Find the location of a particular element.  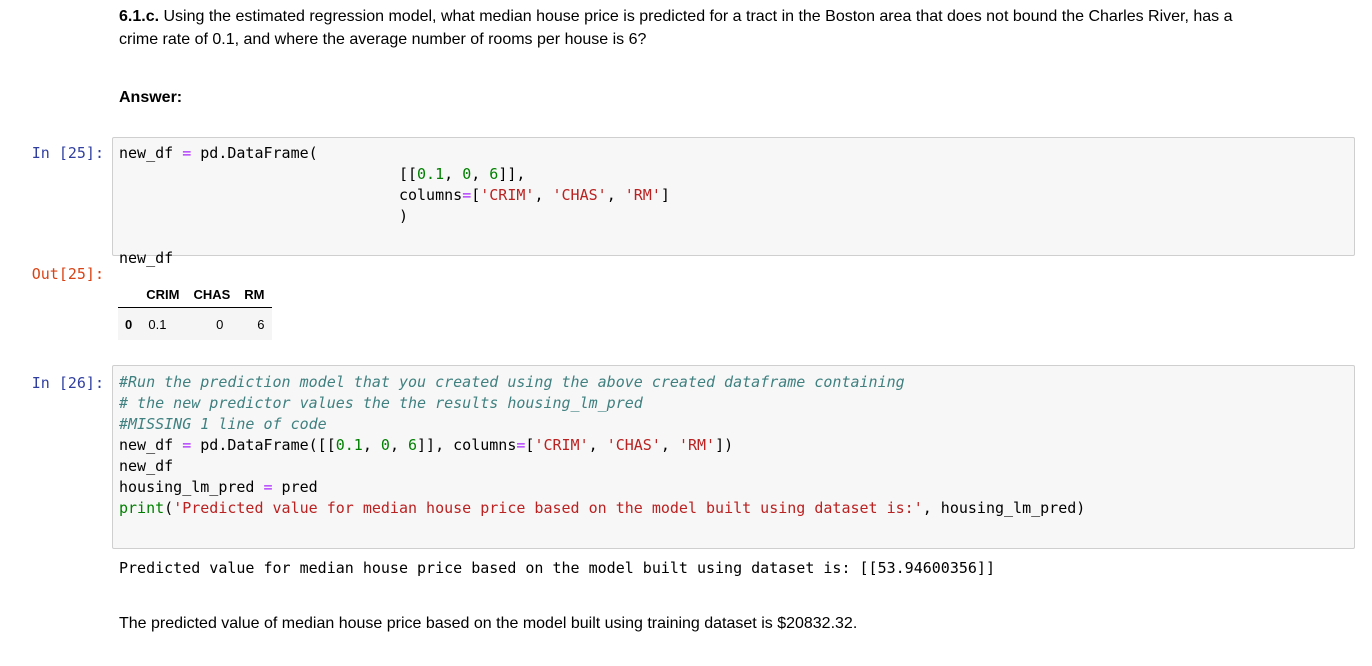

in-prompt-25: In [25]: is located at coordinates (67, 153).